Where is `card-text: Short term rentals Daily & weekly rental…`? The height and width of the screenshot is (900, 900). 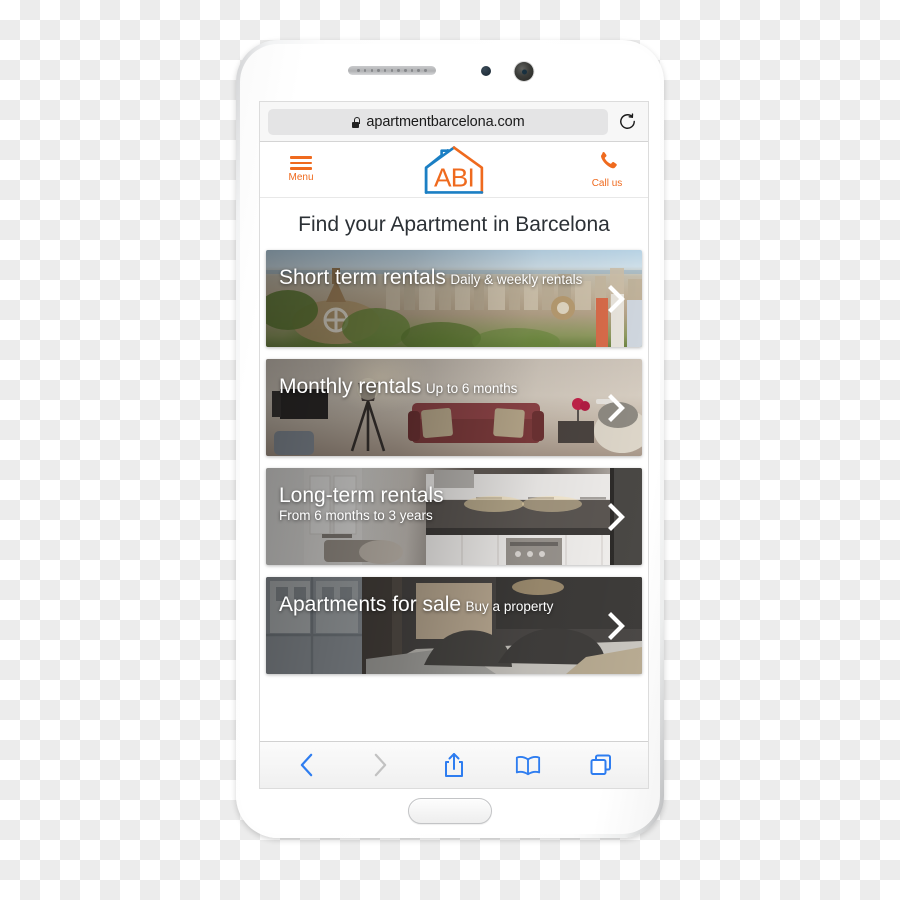 card-text: Short term rentals Daily & weekly rental… is located at coordinates (434, 277).